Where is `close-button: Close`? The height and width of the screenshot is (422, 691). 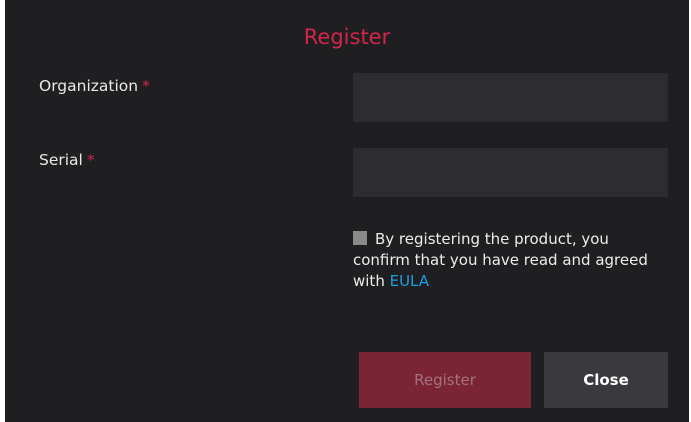
close-button: Close is located at coordinates (606, 380).